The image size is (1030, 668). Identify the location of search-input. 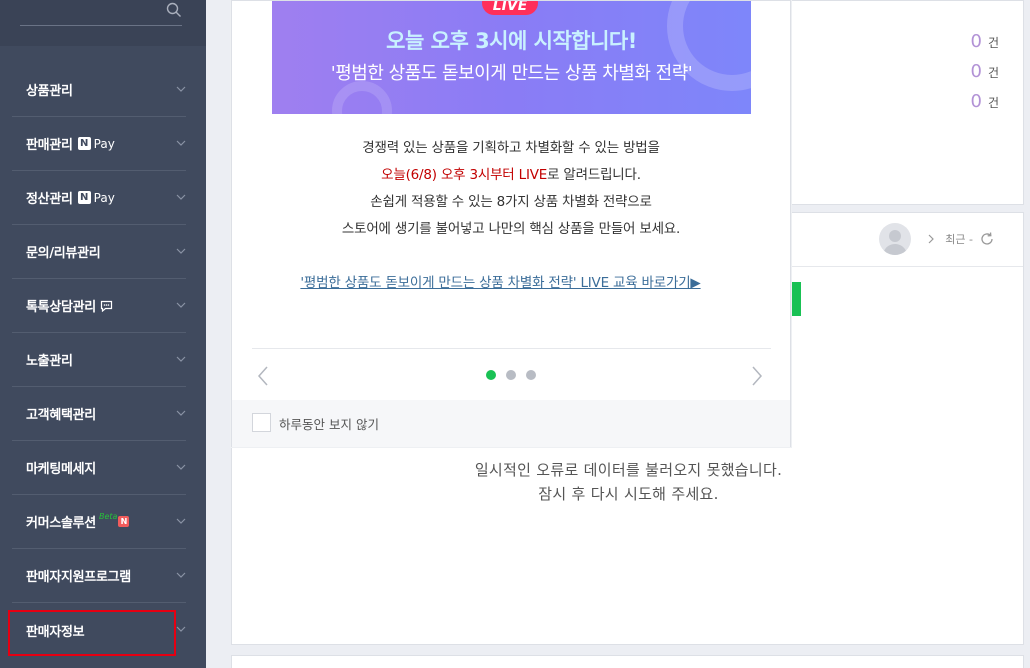
(90, 12).